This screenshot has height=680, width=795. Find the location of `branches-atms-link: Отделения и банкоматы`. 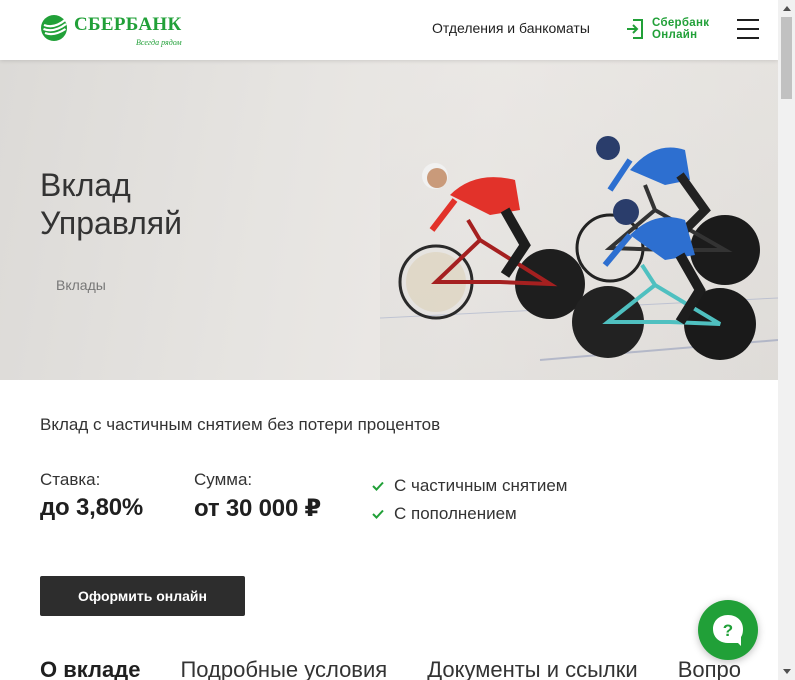

branches-atms-link: Отделения и банкоматы is located at coordinates (511, 28).